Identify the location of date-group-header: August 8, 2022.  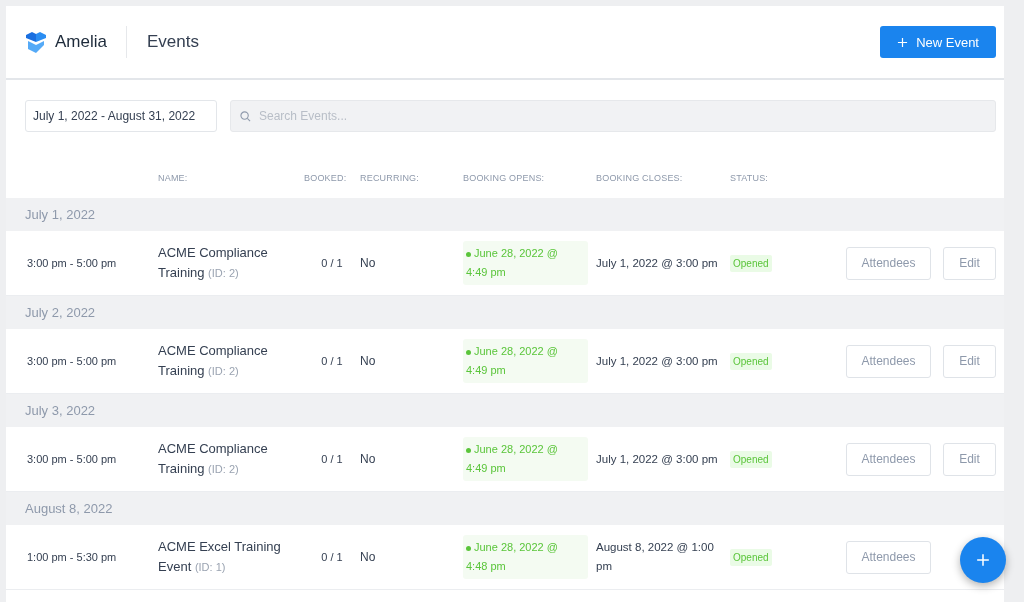
(505, 508).